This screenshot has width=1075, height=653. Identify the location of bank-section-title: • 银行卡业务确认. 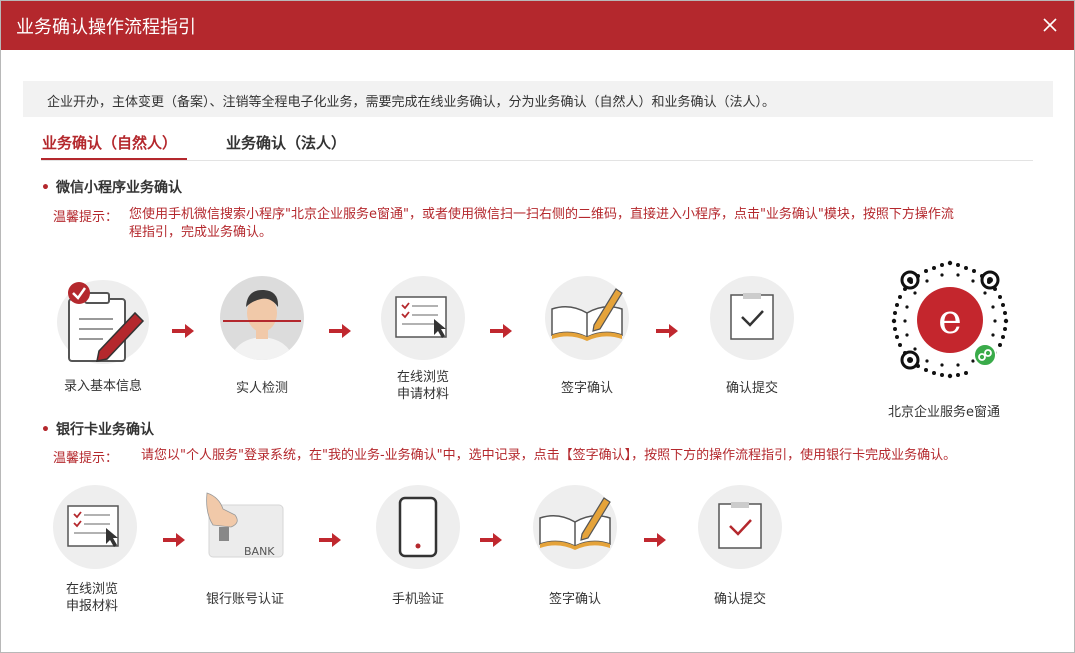
(97, 430).